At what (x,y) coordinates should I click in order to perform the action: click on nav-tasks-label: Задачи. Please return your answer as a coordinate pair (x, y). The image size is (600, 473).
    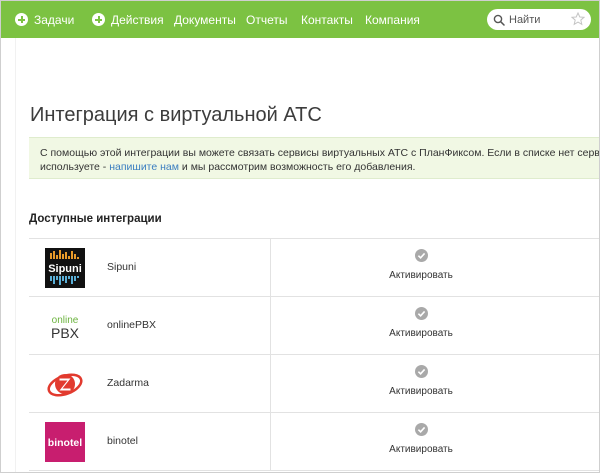
    Looking at the image, I should click on (54, 19).